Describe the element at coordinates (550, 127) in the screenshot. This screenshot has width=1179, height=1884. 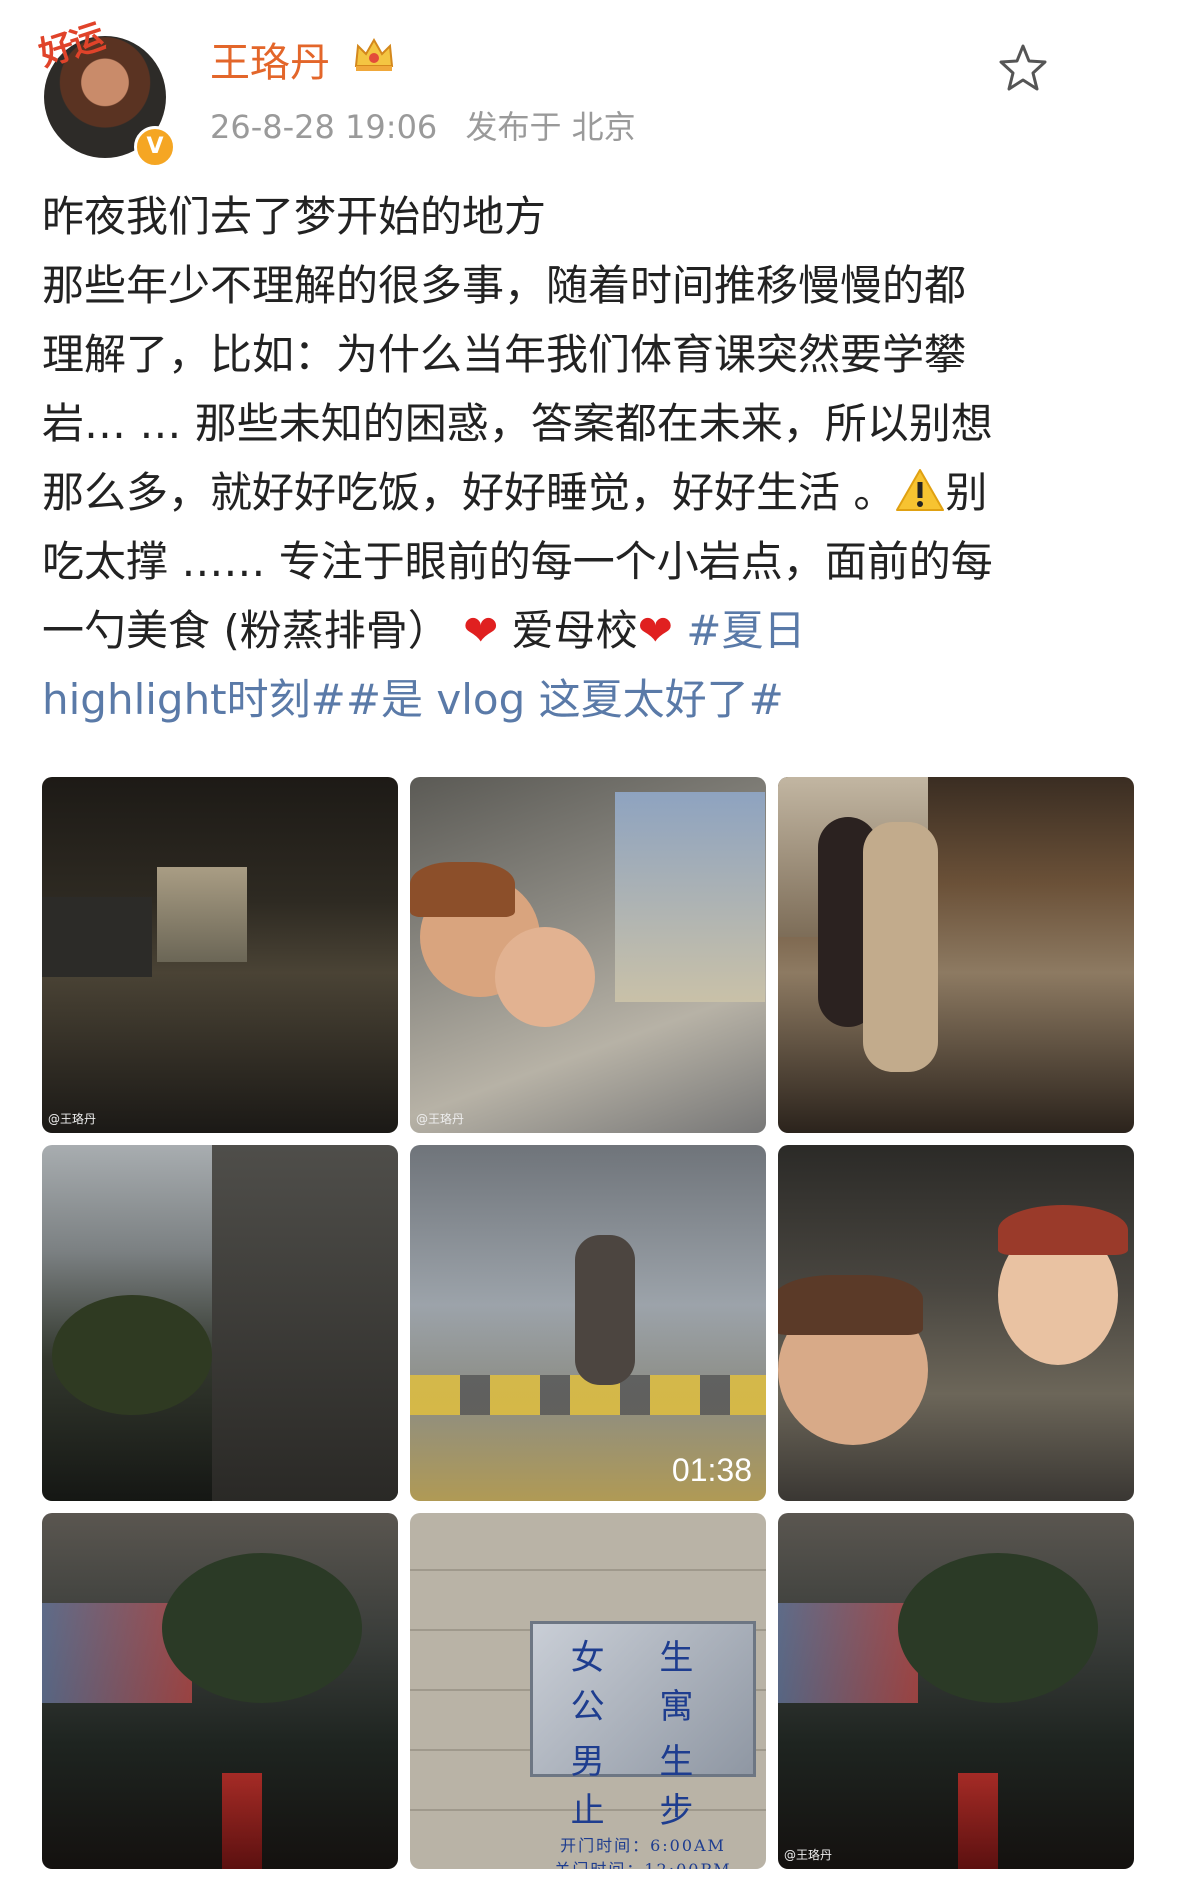
I see `post-location: 发布于 北京` at that location.